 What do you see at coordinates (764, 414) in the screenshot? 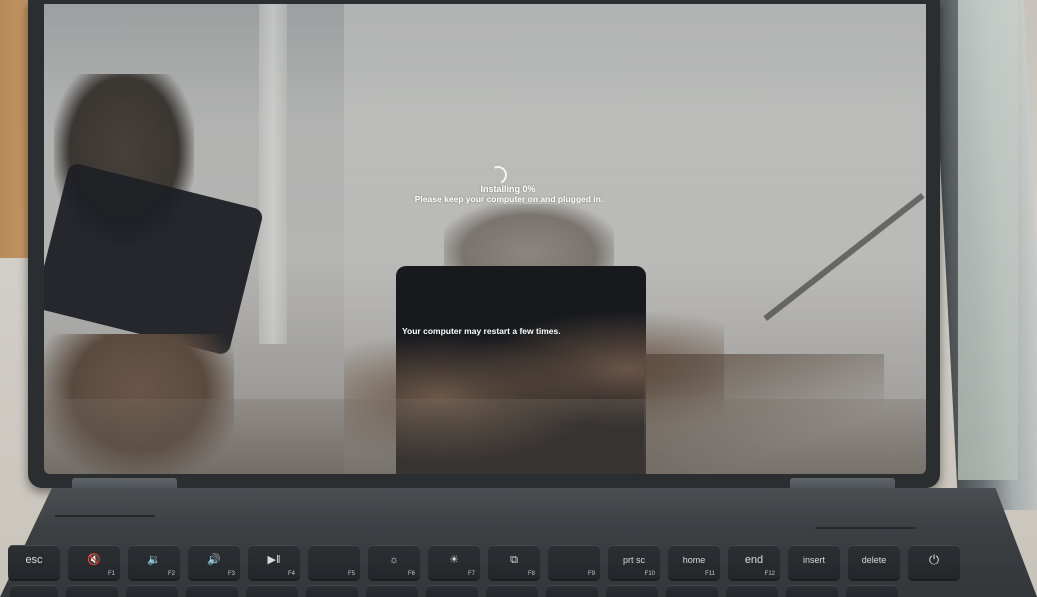
I see `arm-reflection-right` at bounding box center [764, 414].